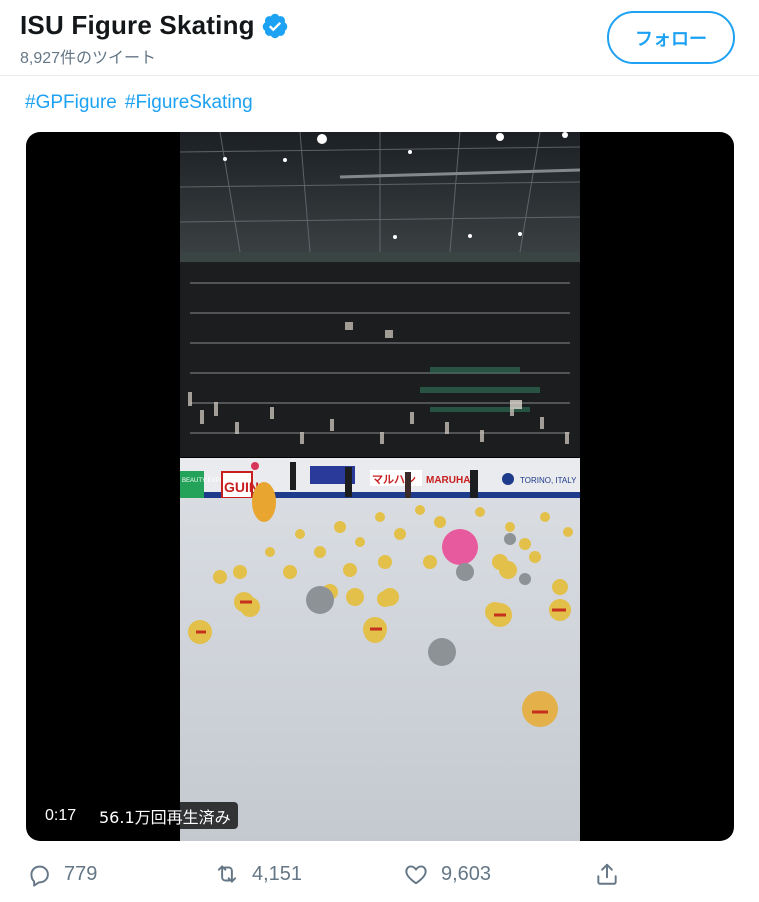 The width and height of the screenshot is (759, 902). I want to click on follow-button: フォロー, so click(671, 37).